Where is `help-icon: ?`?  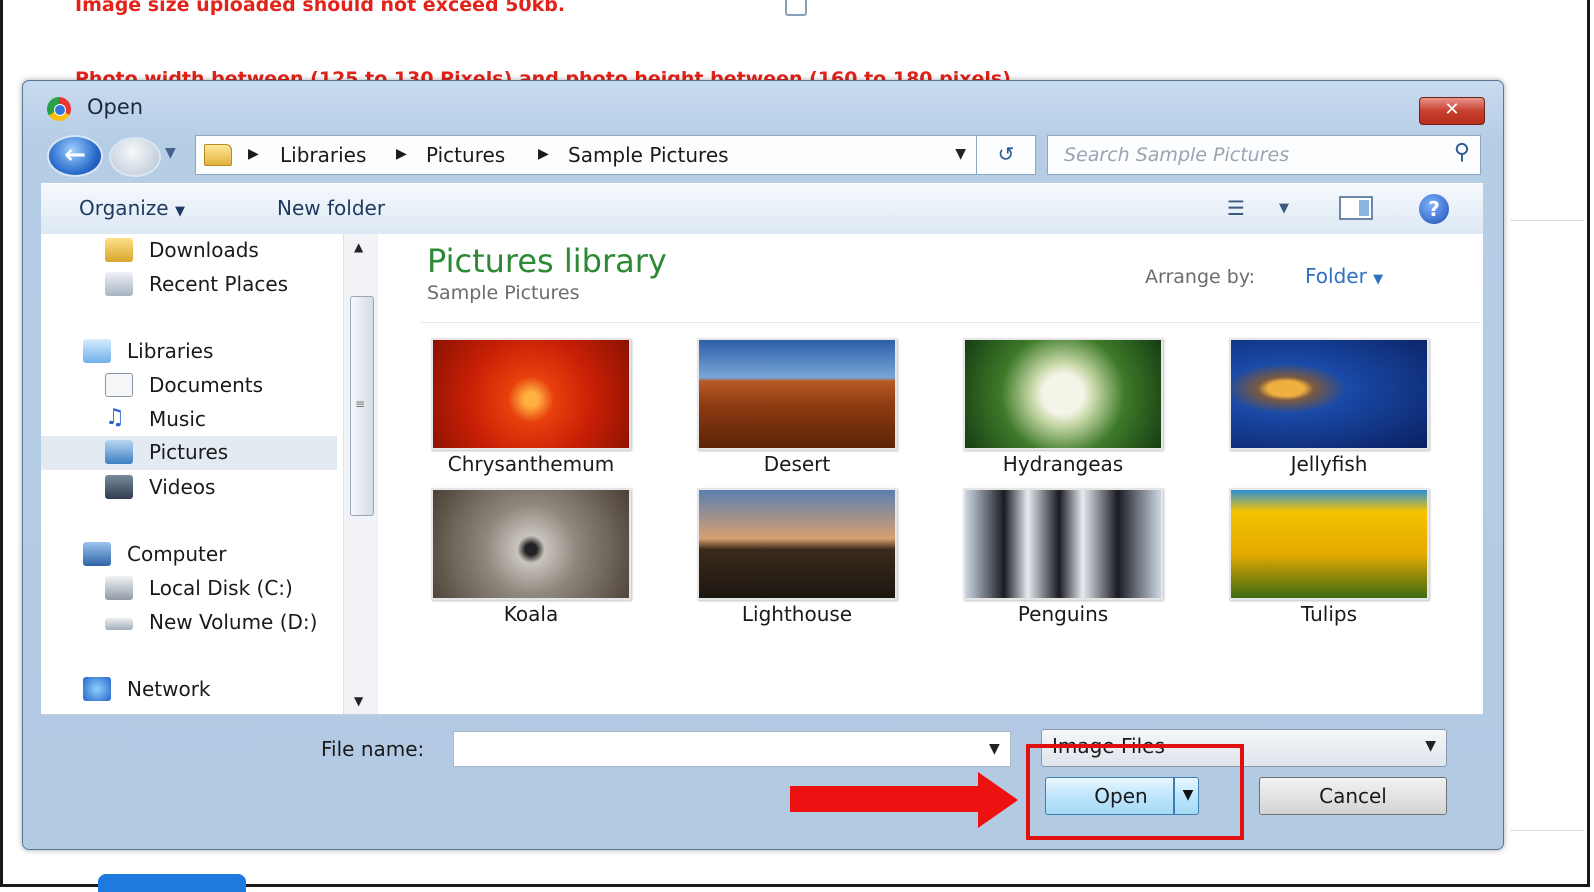
help-icon: ? is located at coordinates (1434, 209).